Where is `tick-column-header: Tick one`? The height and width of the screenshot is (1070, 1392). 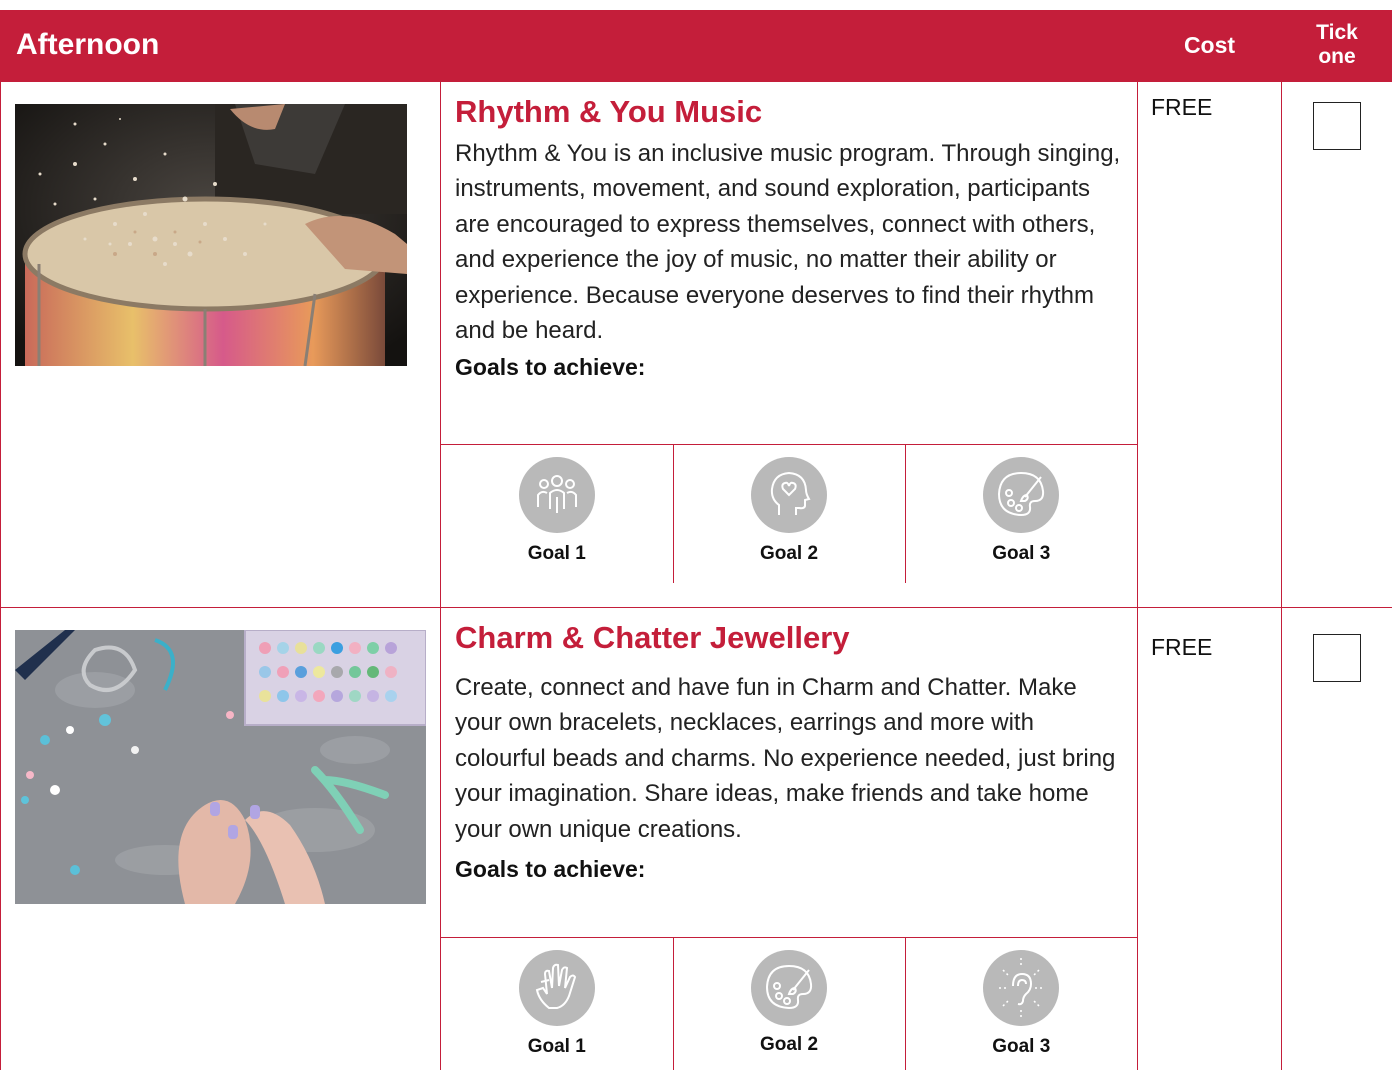
tick-column-header: Tick one is located at coordinates (1336, 45).